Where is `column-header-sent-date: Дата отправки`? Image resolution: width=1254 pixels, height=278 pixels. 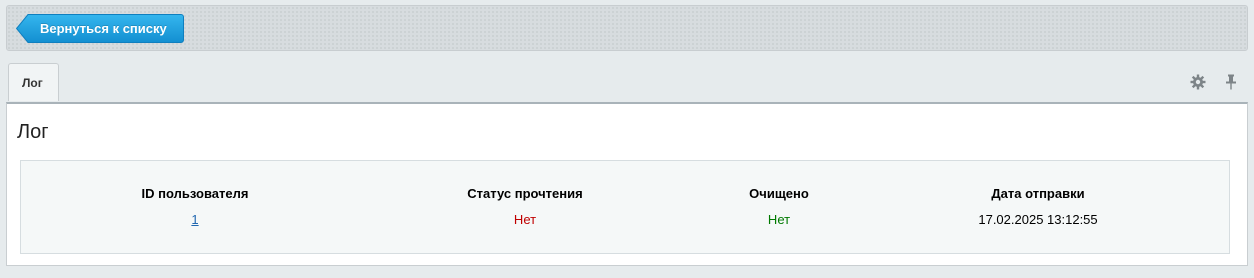 column-header-sent-date: Дата отправки is located at coordinates (1038, 193).